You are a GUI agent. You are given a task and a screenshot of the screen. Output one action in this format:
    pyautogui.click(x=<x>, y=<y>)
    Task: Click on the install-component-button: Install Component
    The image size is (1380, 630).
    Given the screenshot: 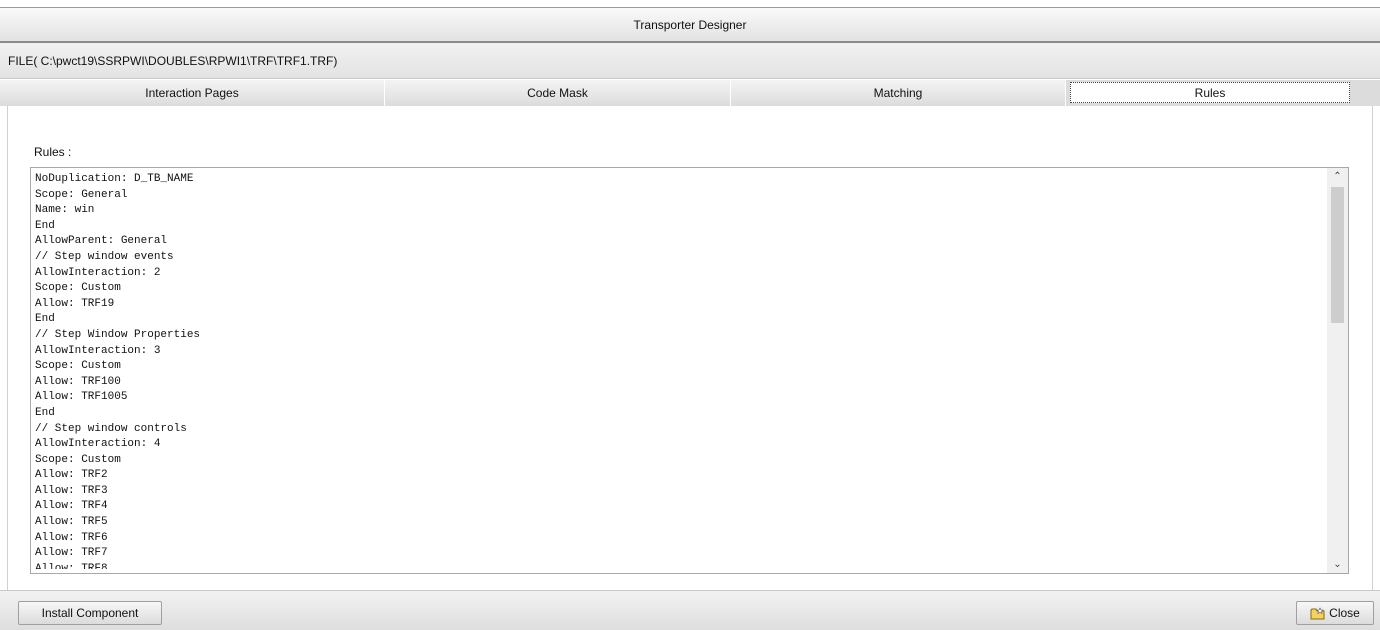 What is the action you would take?
    pyautogui.click(x=90, y=613)
    